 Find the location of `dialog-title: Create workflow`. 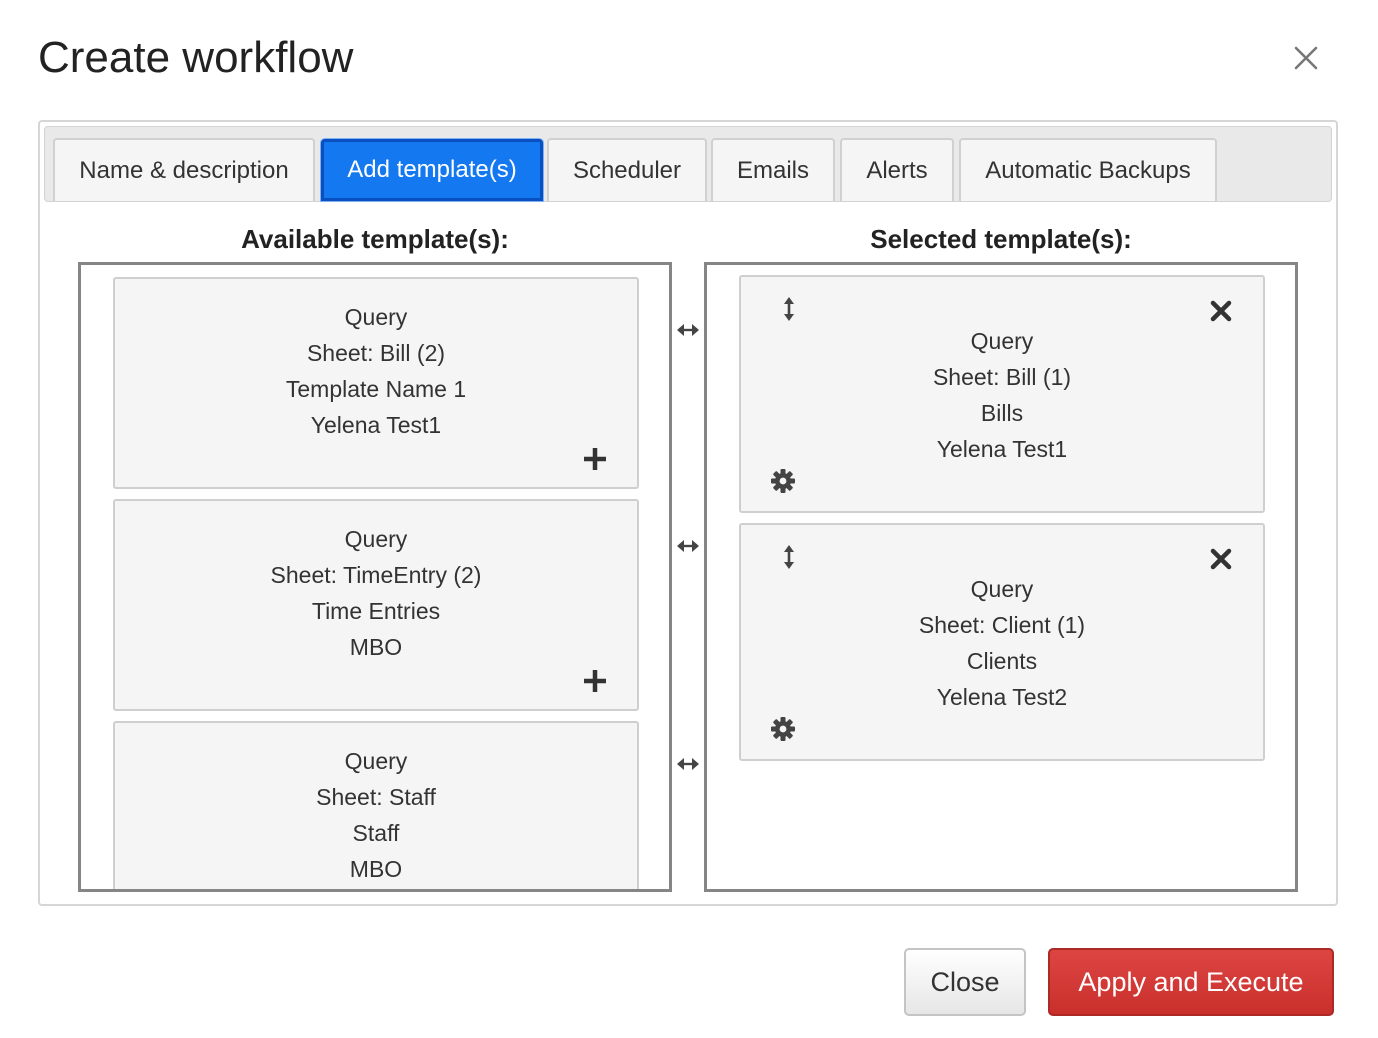

dialog-title: Create workflow is located at coordinates (196, 57).